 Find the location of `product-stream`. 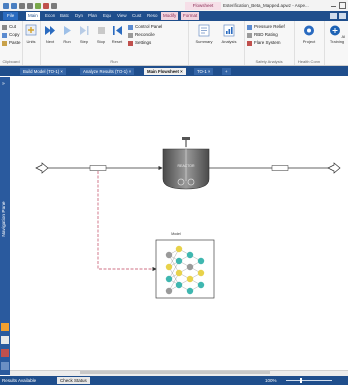

product-stream is located at coordinates (275, 168).